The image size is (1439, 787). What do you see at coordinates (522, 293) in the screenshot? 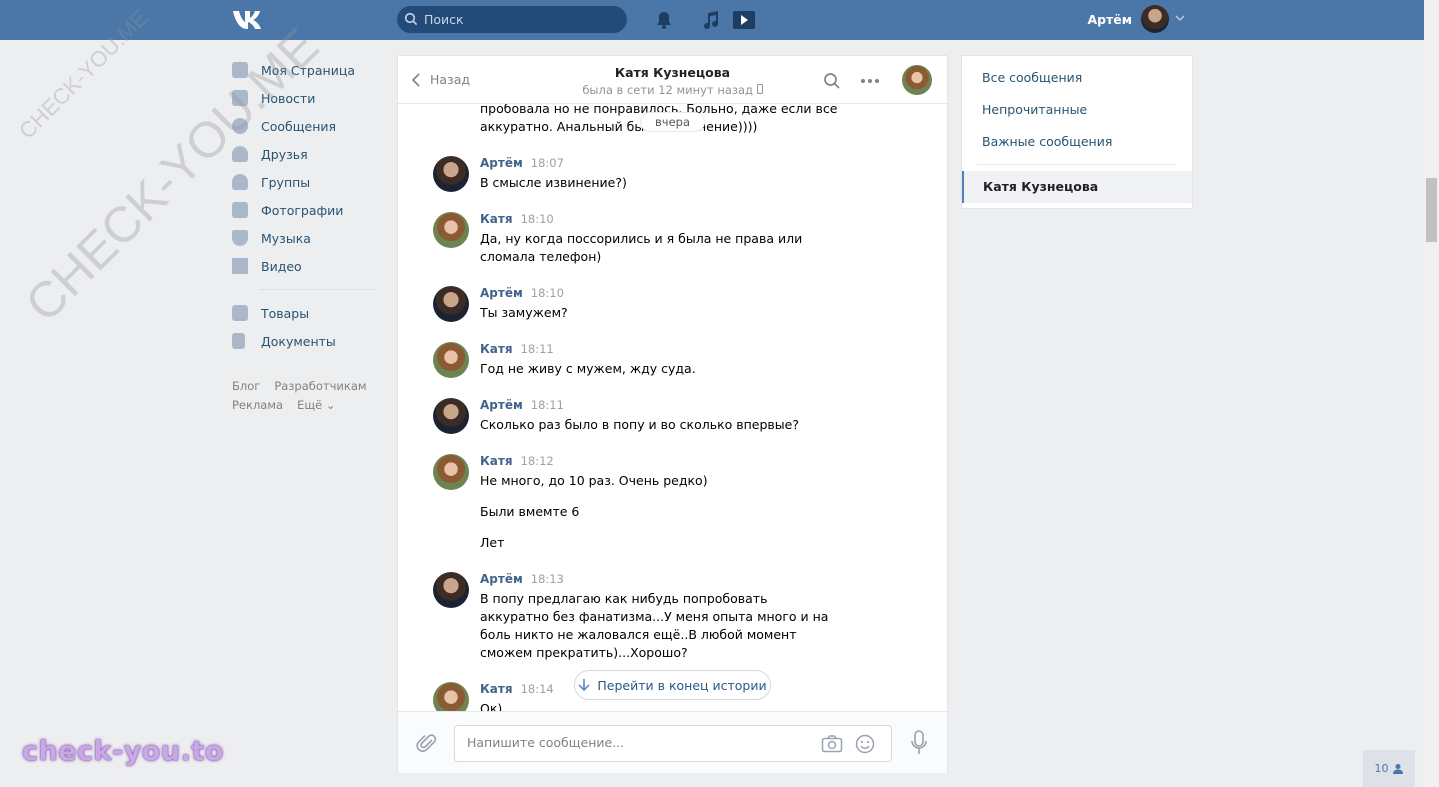
I see `message-author: Артём 18:10` at bounding box center [522, 293].